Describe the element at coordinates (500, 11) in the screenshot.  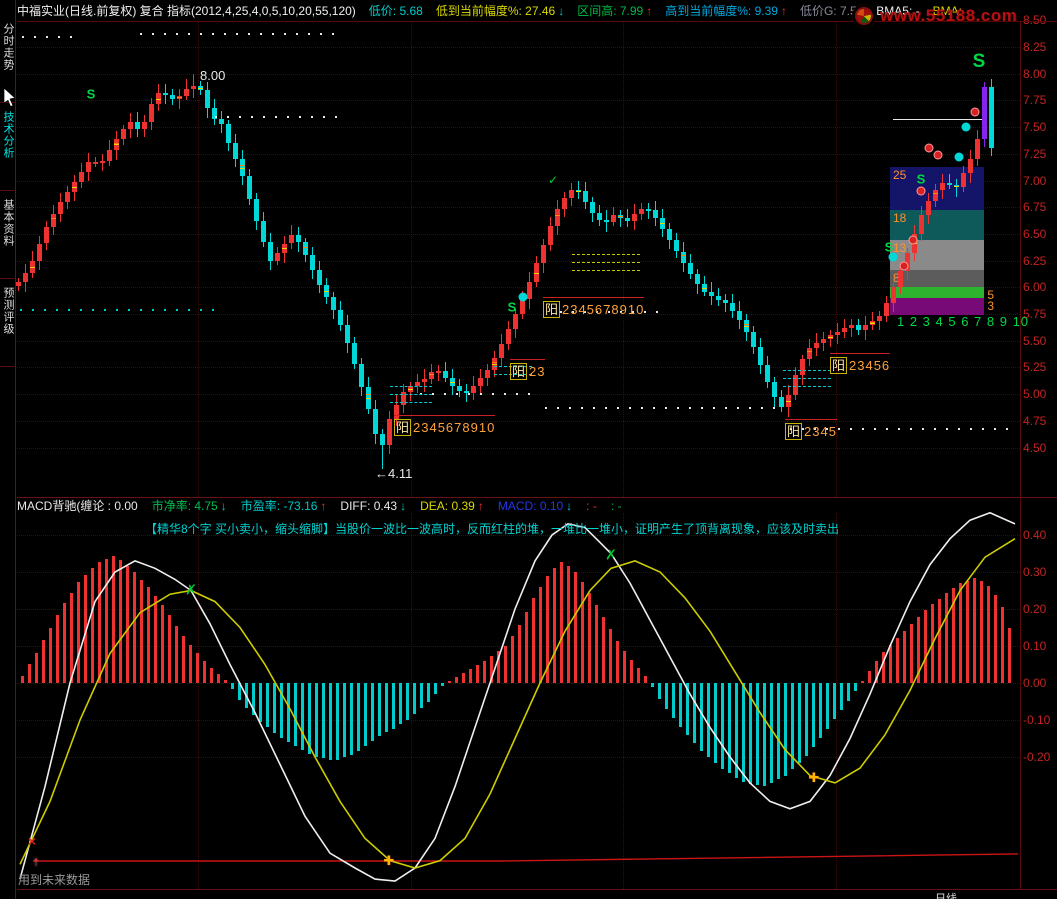
I see `header-field: 低到当前幅度%: 27.46 ↓` at that location.